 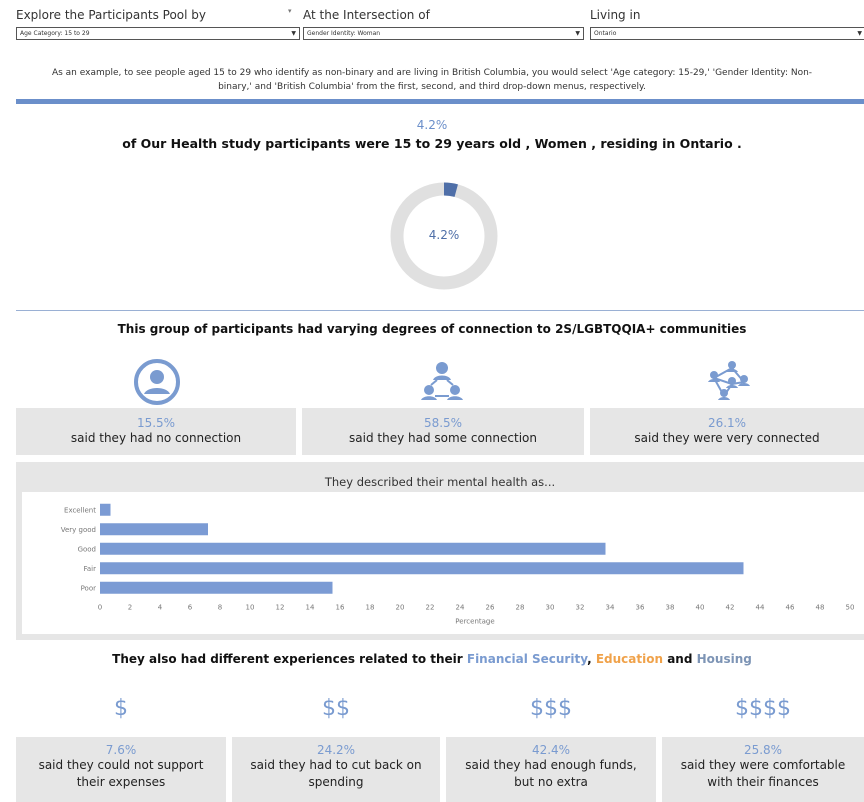 I want to click on x-axis-label: Percentage, so click(x=474, y=622).